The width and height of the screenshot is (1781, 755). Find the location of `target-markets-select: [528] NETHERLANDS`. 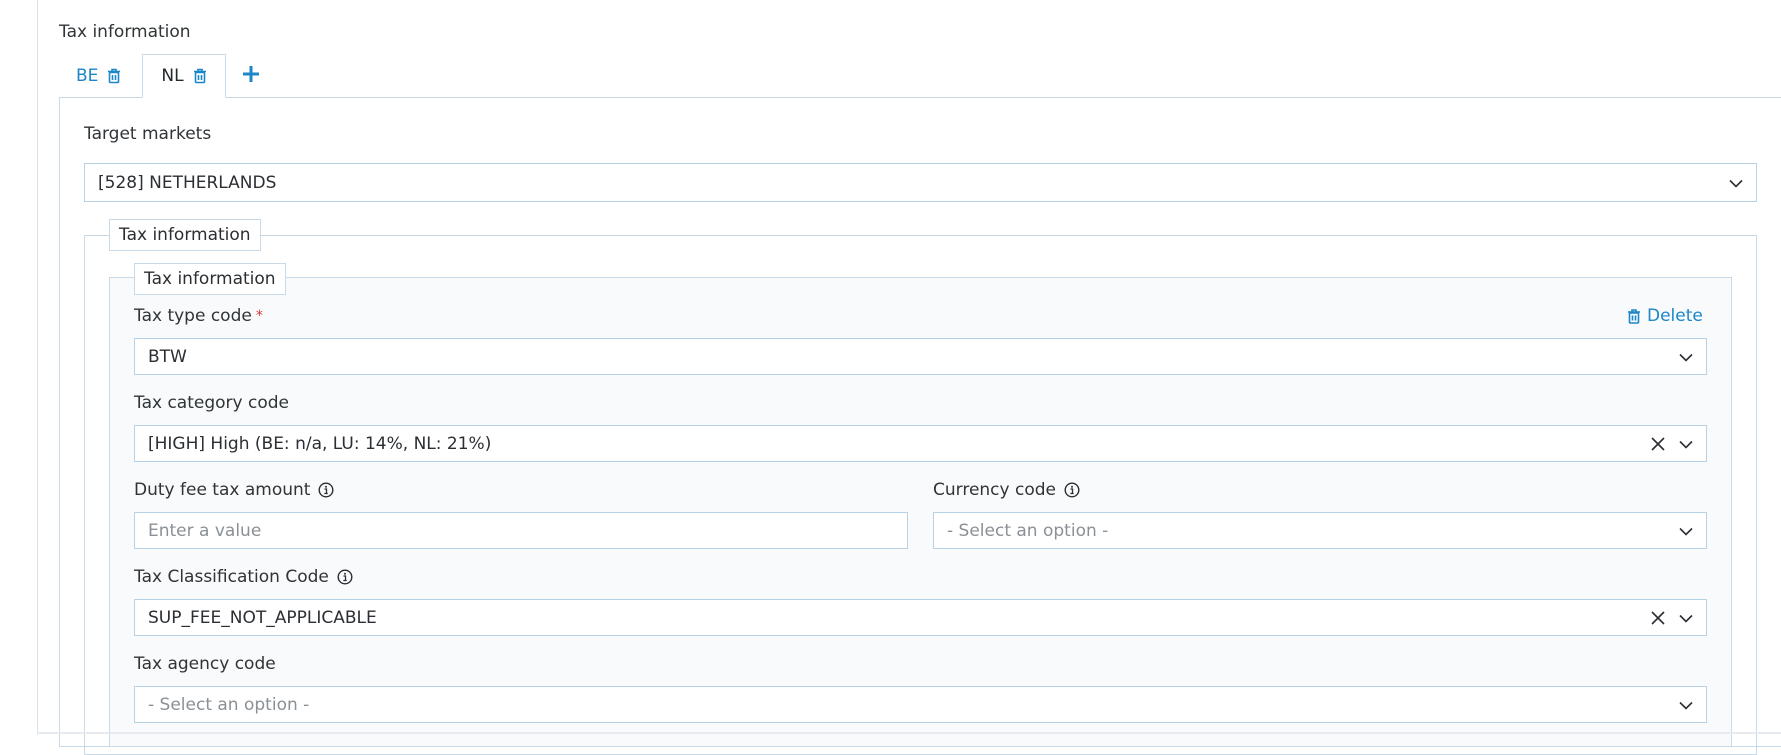

target-markets-select: [528] NETHERLANDS is located at coordinates (920, 182).